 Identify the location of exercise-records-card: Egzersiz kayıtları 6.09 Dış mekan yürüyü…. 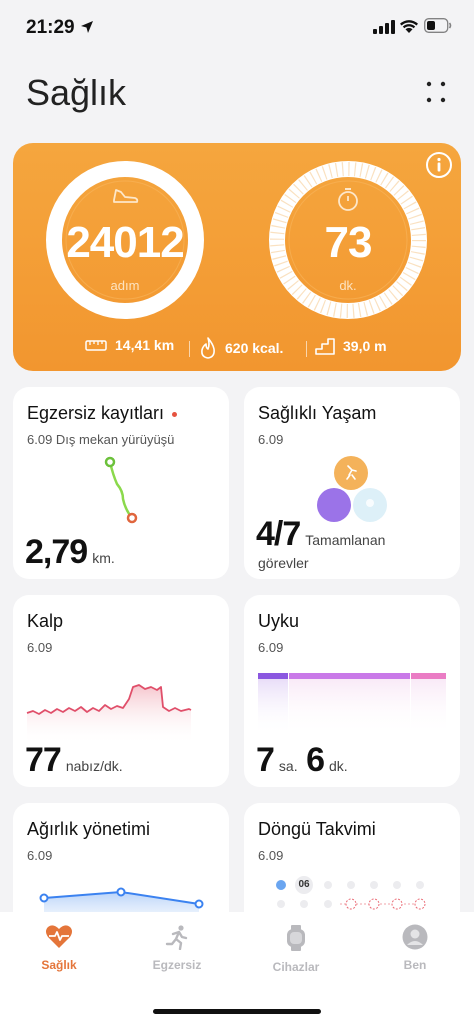
(121, 483).